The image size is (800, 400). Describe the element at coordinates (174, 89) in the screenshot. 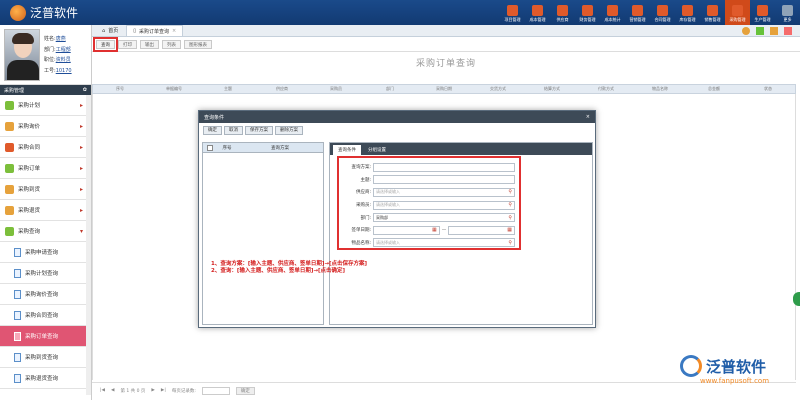

I see `column-header: 单据编号` at that location.